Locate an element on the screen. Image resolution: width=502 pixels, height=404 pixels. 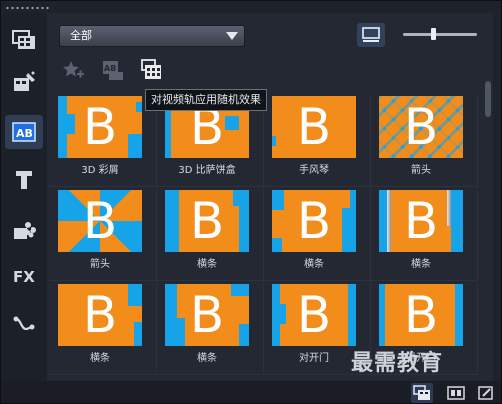
panel-layout-icon is located at coordinates (456, 393).